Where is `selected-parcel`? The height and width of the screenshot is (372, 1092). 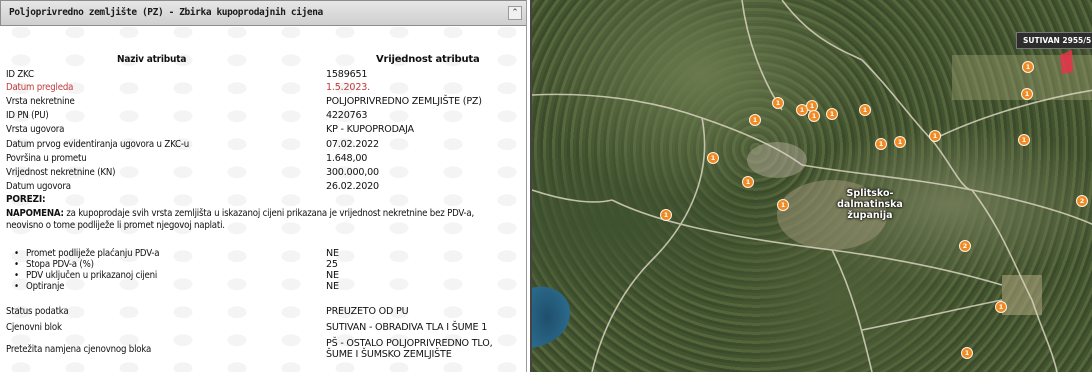 selected-parcel is located at coordinates (1066, 62).